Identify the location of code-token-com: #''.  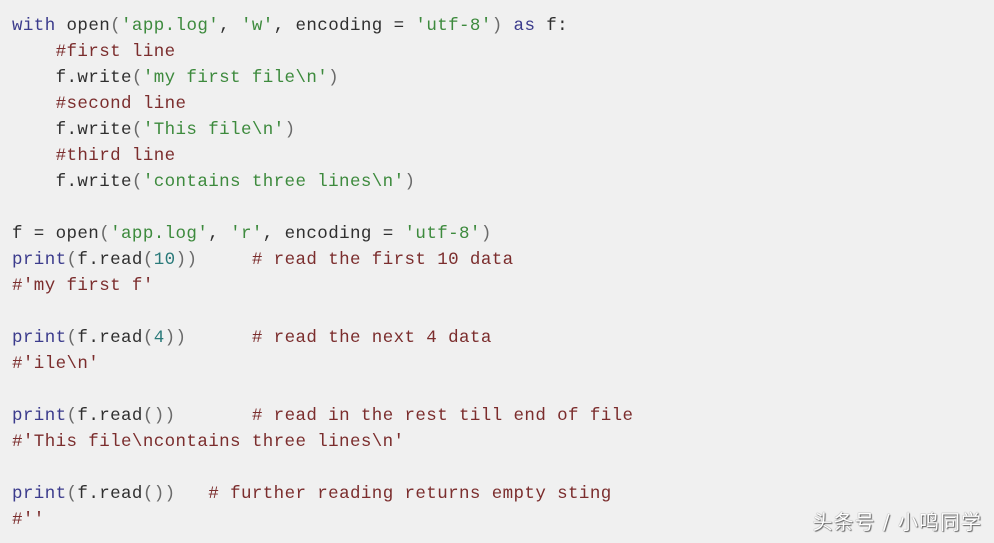
(28, 520).